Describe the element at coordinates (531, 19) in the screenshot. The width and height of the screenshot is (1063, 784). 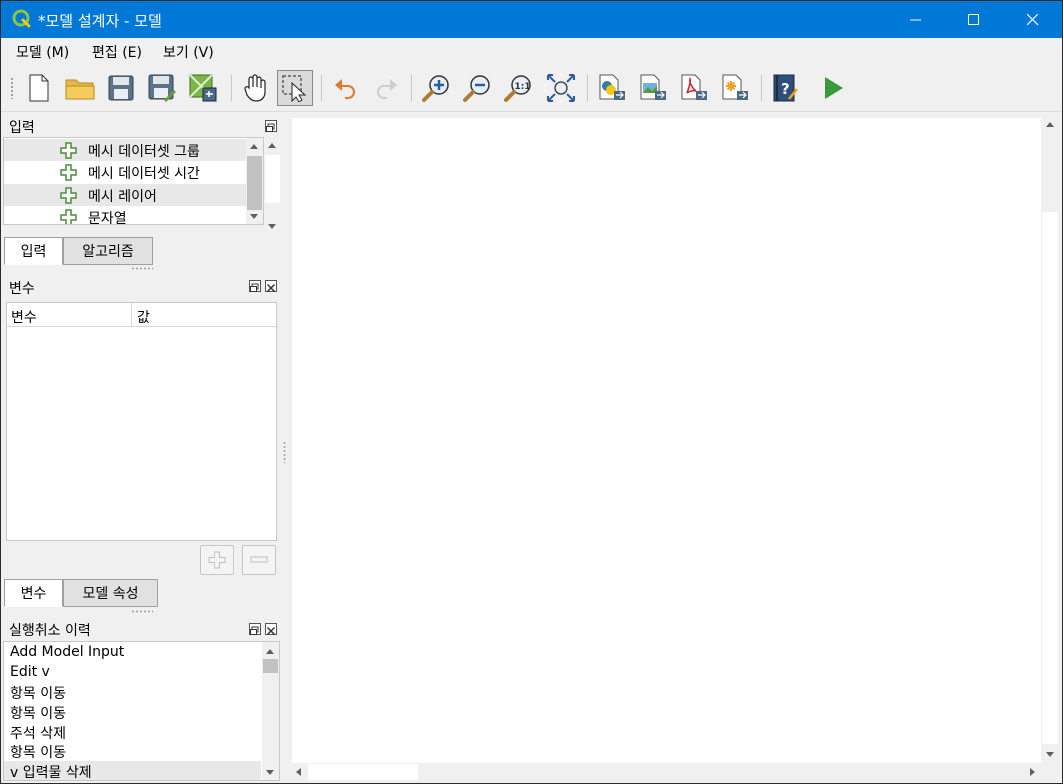
I see `title-bar: *모델 설계자 - 모델` at that location.